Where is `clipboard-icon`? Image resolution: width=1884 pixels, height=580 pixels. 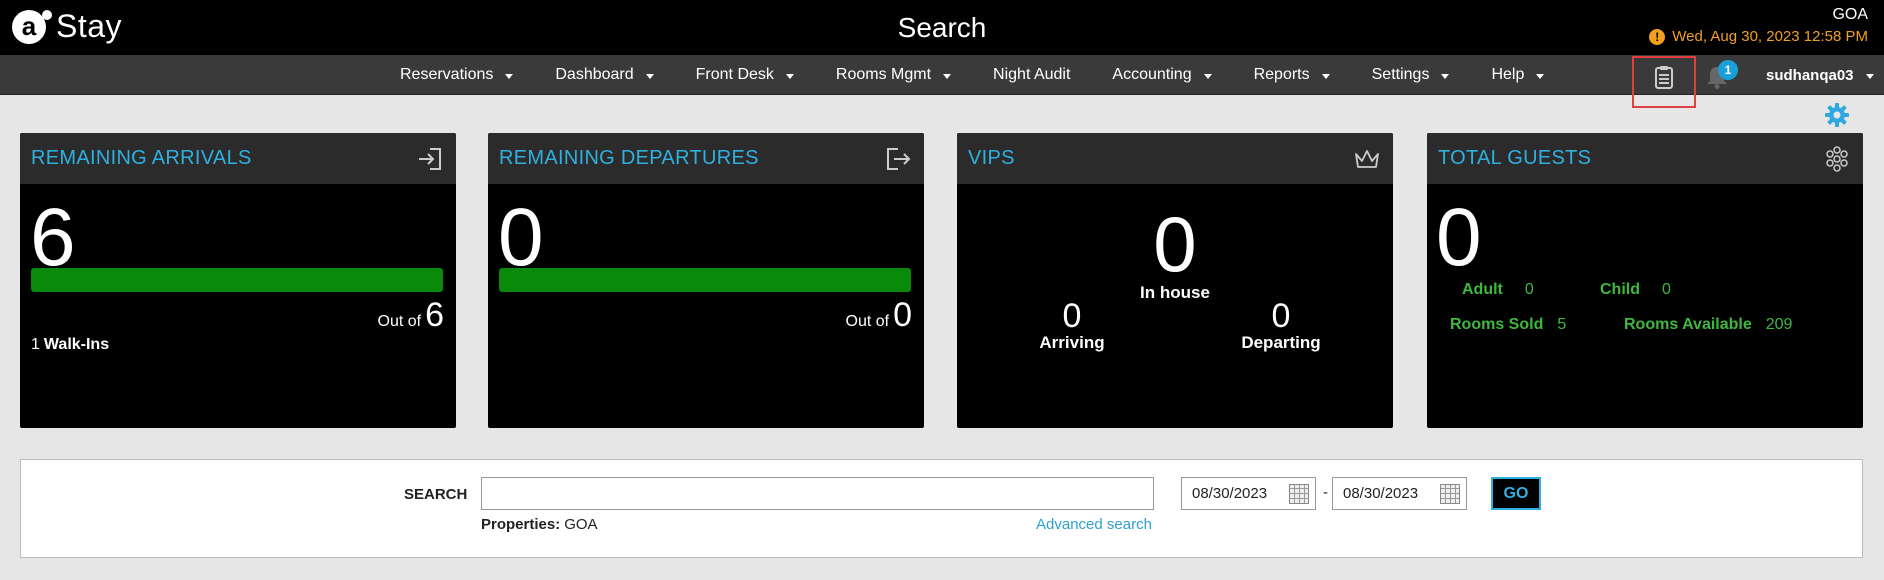 clipboard-icon is located at coordinates (1664, 77).